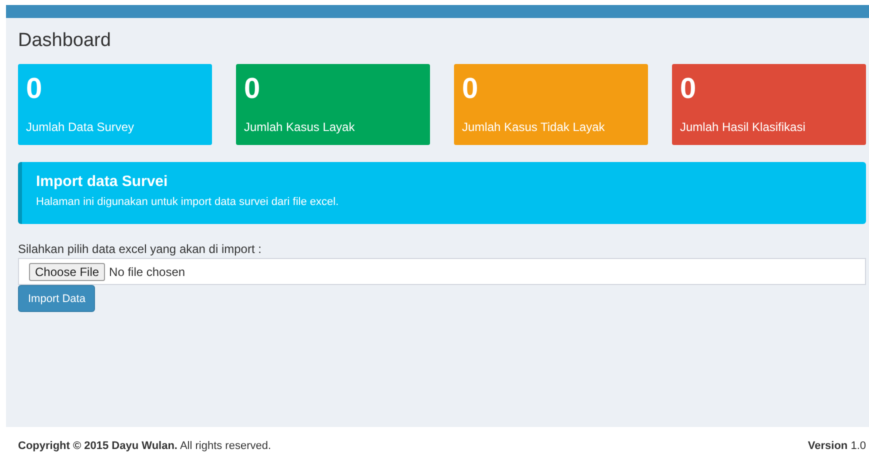 This screenshot has height=452, width=869. Describe the element at coordinates (534, 127) in the screenshot. I see `stat-label: Jumlah Kasus Tidak Layak` at that location.